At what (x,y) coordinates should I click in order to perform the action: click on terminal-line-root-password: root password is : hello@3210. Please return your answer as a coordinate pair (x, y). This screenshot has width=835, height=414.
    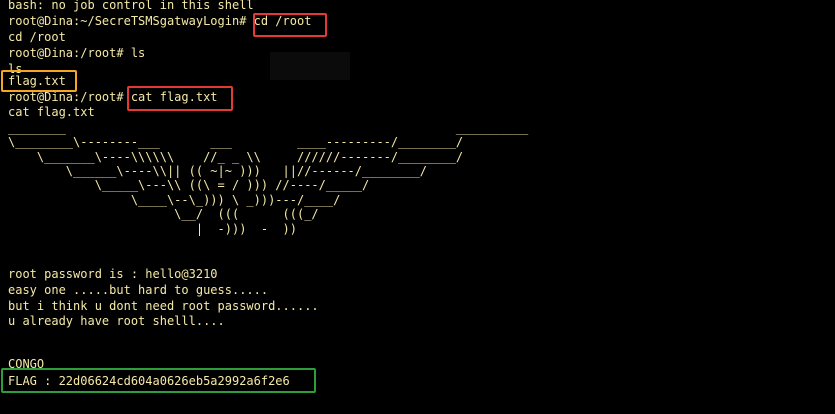
    Looking at the image, I should click on (113, 274).